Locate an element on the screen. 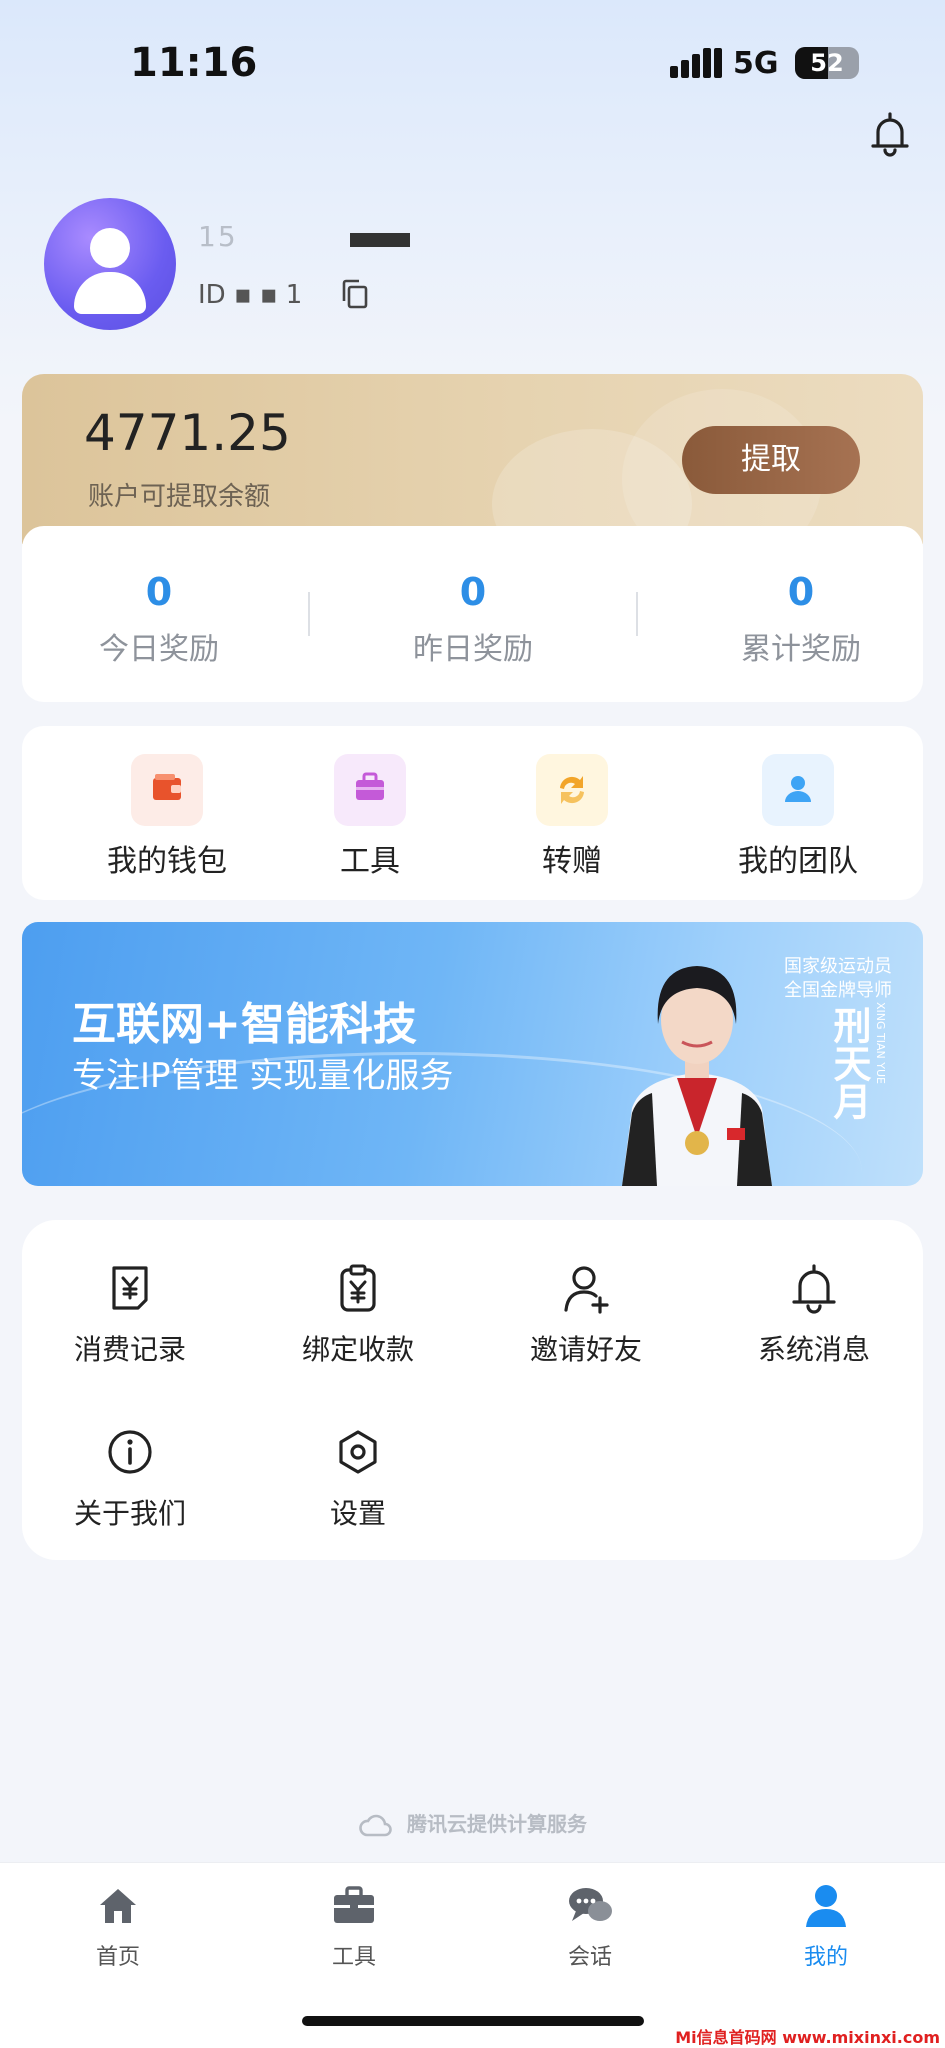 This screenshot has width=945, height=2048. team-icon is located at coordinates (798, 790).